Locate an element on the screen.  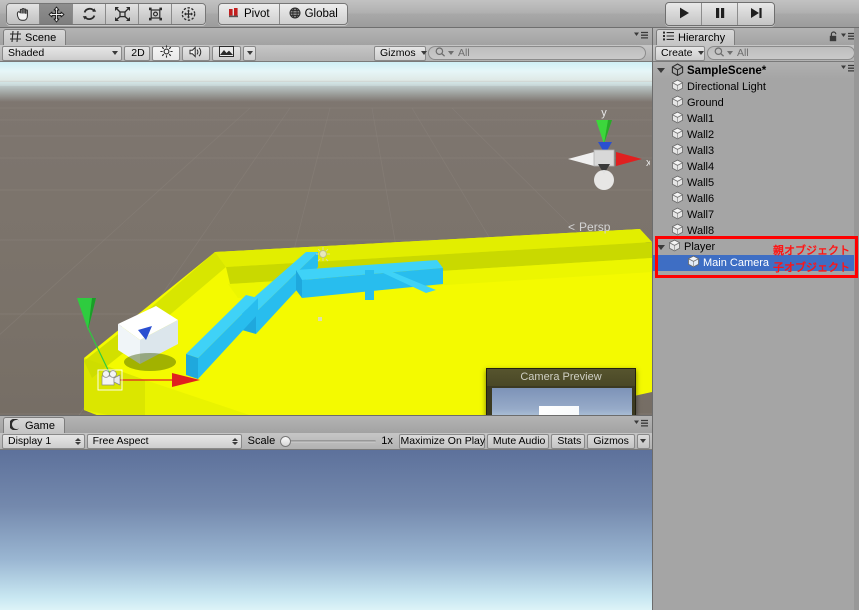
maximize-on-play-button: Maximize On Play is located at coordinates (441, 441).